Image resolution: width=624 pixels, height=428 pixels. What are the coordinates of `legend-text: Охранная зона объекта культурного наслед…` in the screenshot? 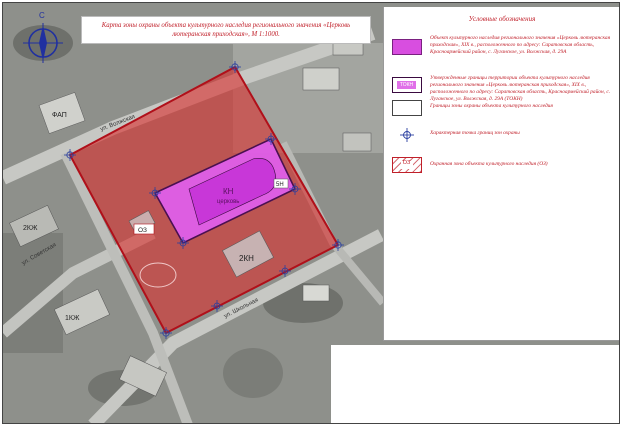 It's located at (489, 164).